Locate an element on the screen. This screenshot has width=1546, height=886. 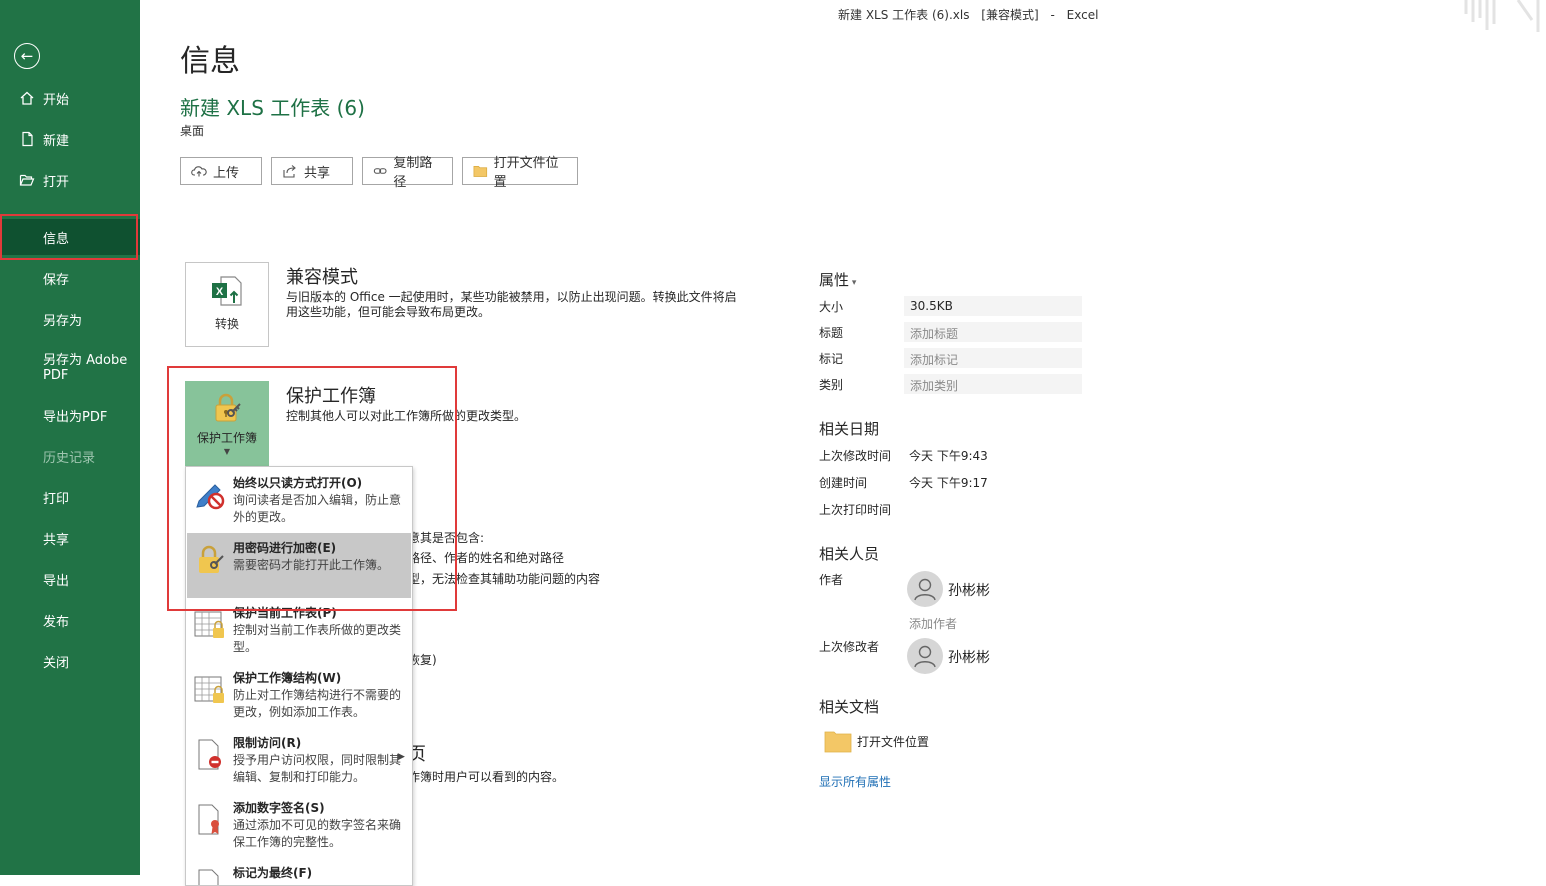
browser-view-desc-fragment: 作簿时用户可以看到的内容。 is located at coordinates (486, 777).